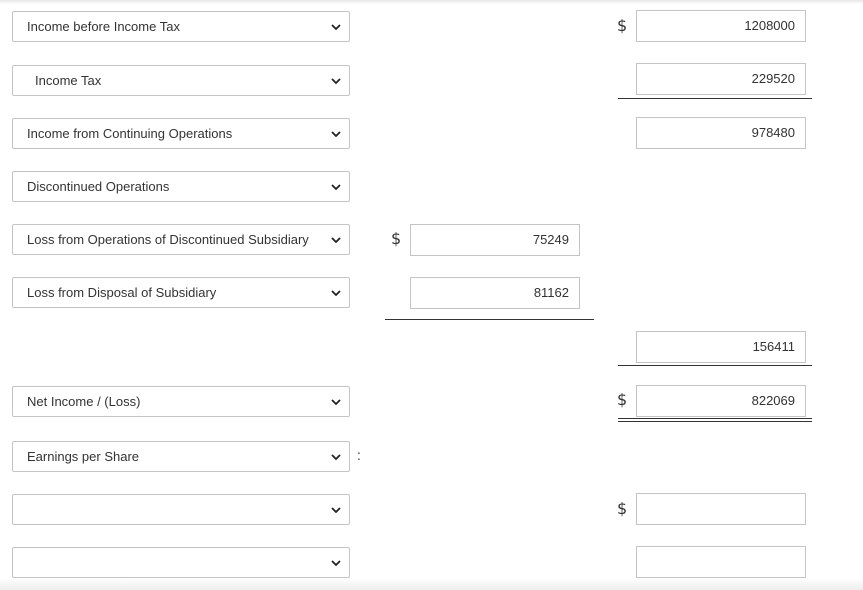  What do you see at coordinates (721, 562) in the screenshot?
I see `eps-line2-amount` at bounding box center [721, 562].